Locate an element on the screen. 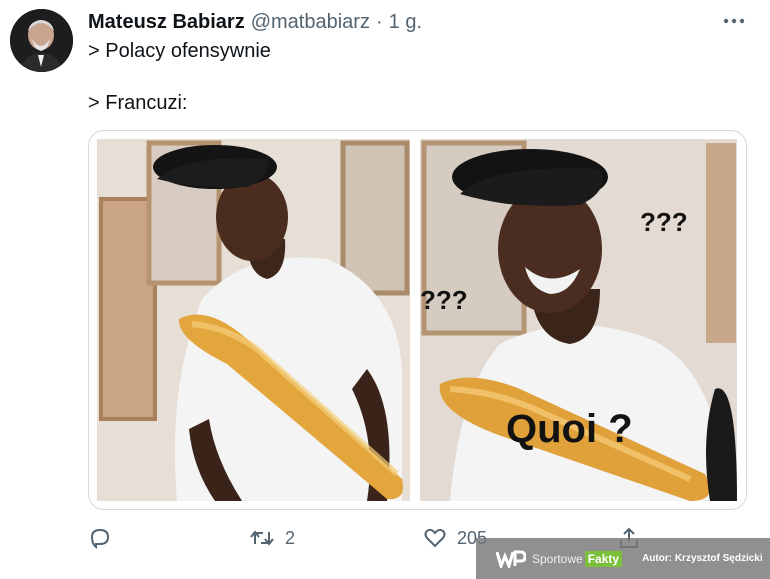 This screenshot has width=770, height=579. avatar-image is located at coordinates (41, 40).